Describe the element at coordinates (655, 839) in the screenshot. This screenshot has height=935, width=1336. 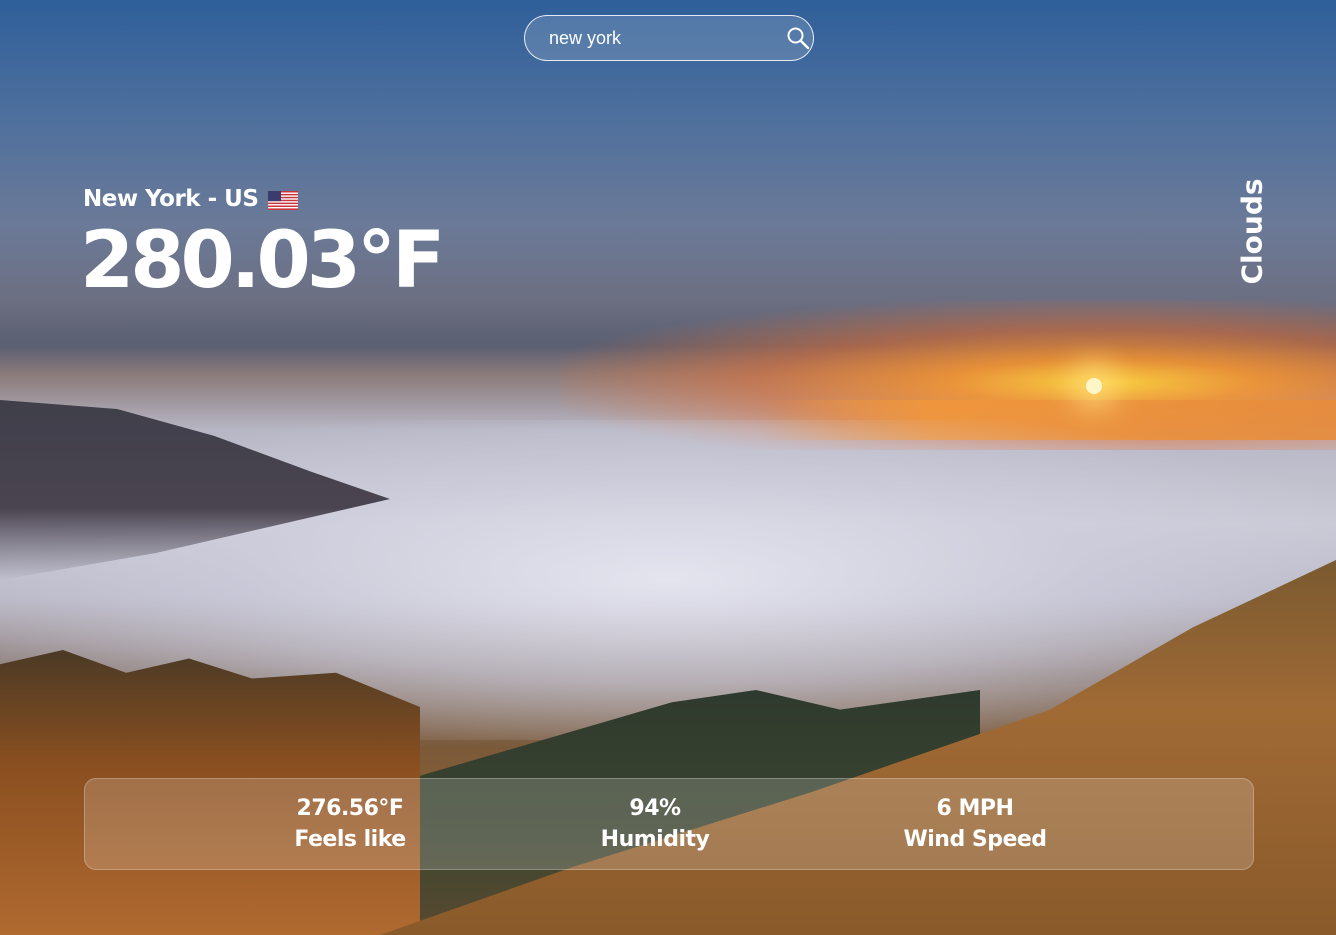
I see `humidity-label: Humidity` at that location.